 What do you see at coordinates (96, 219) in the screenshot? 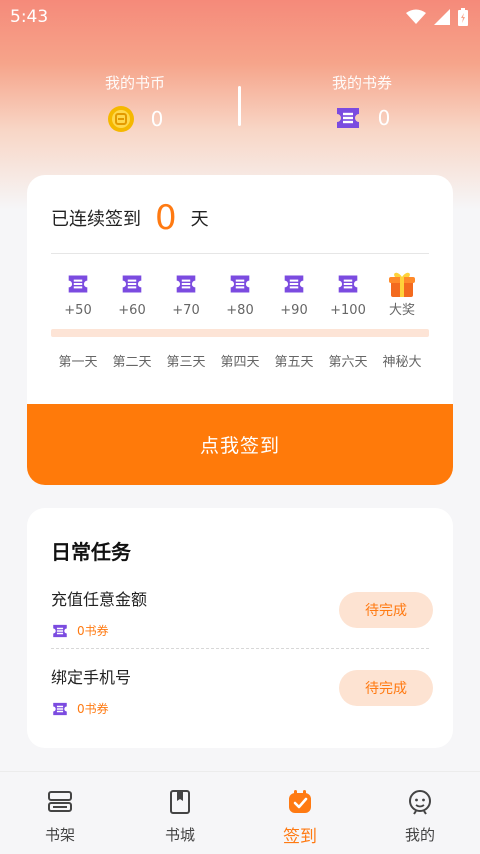
I see `streak-prefix: 已连续签到` at bounding box center [96, 219].